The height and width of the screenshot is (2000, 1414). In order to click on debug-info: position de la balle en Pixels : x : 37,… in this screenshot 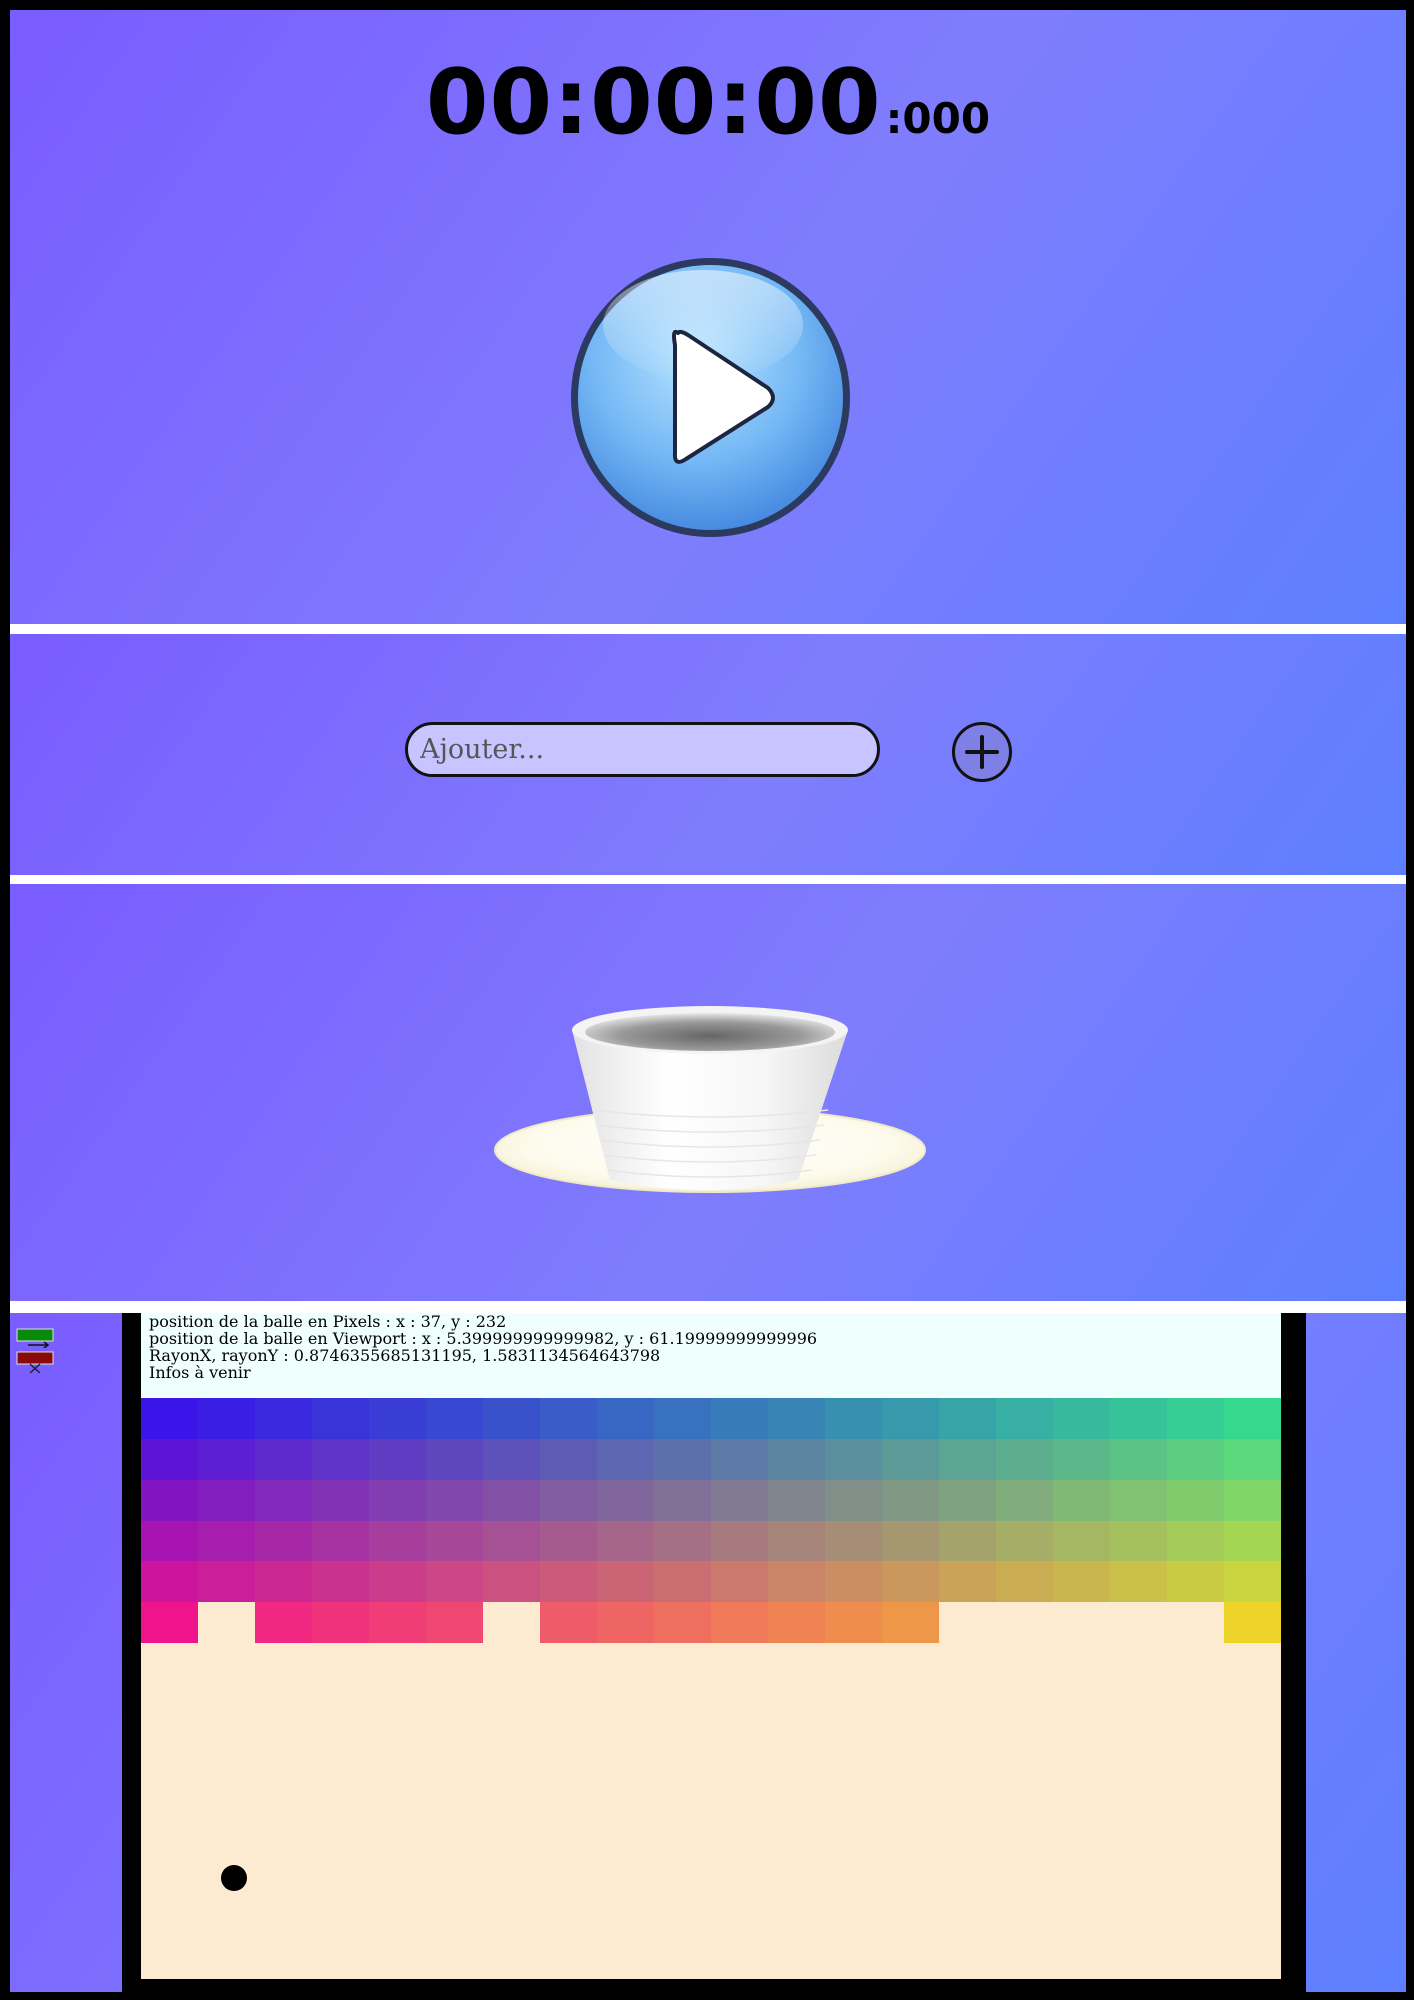, I will do `click(711, 1355)`.